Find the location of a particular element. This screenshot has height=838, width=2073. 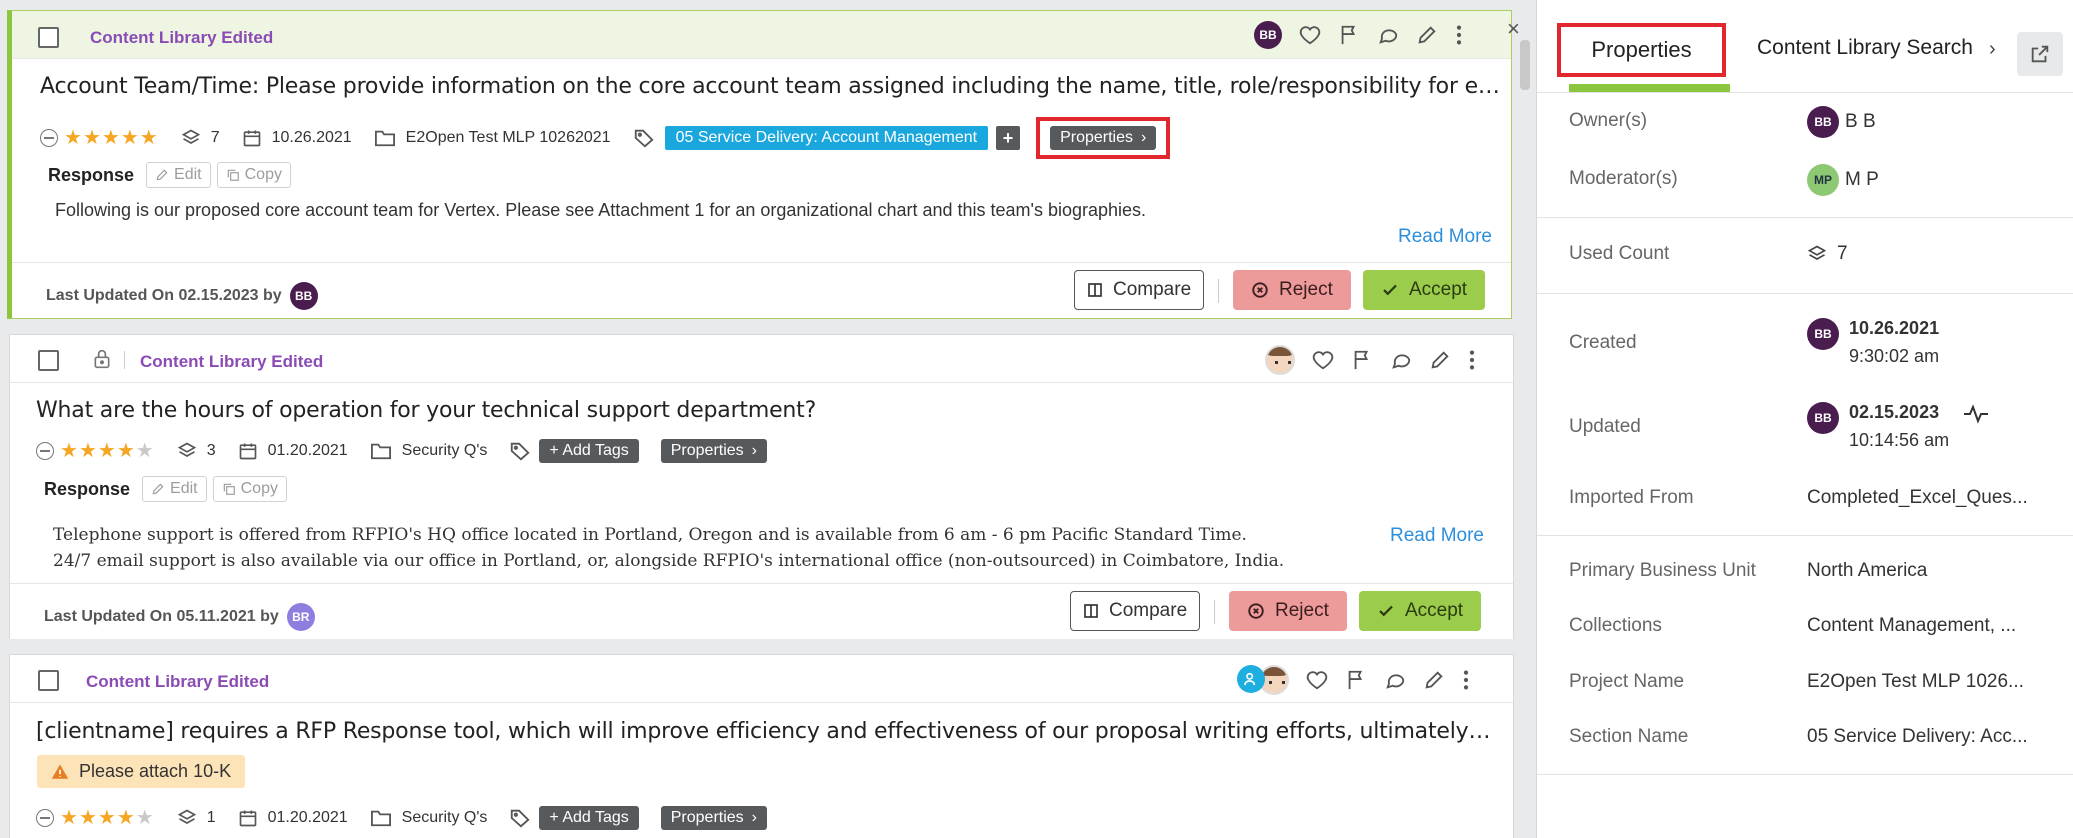

close-panel-button: × is located at coordinates (1513, 29).